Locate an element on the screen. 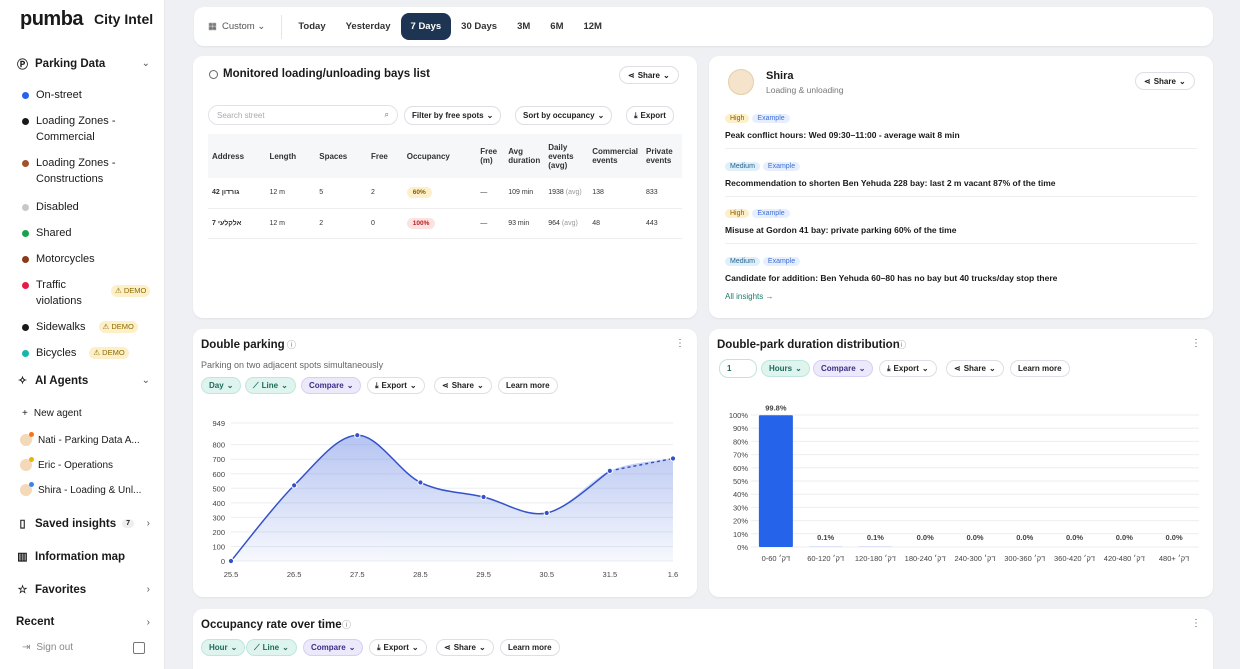 Image resolution: width=1240 pixels, height=669 pixels. new-agent-button: + New agent is located at coordinates (52, 413).